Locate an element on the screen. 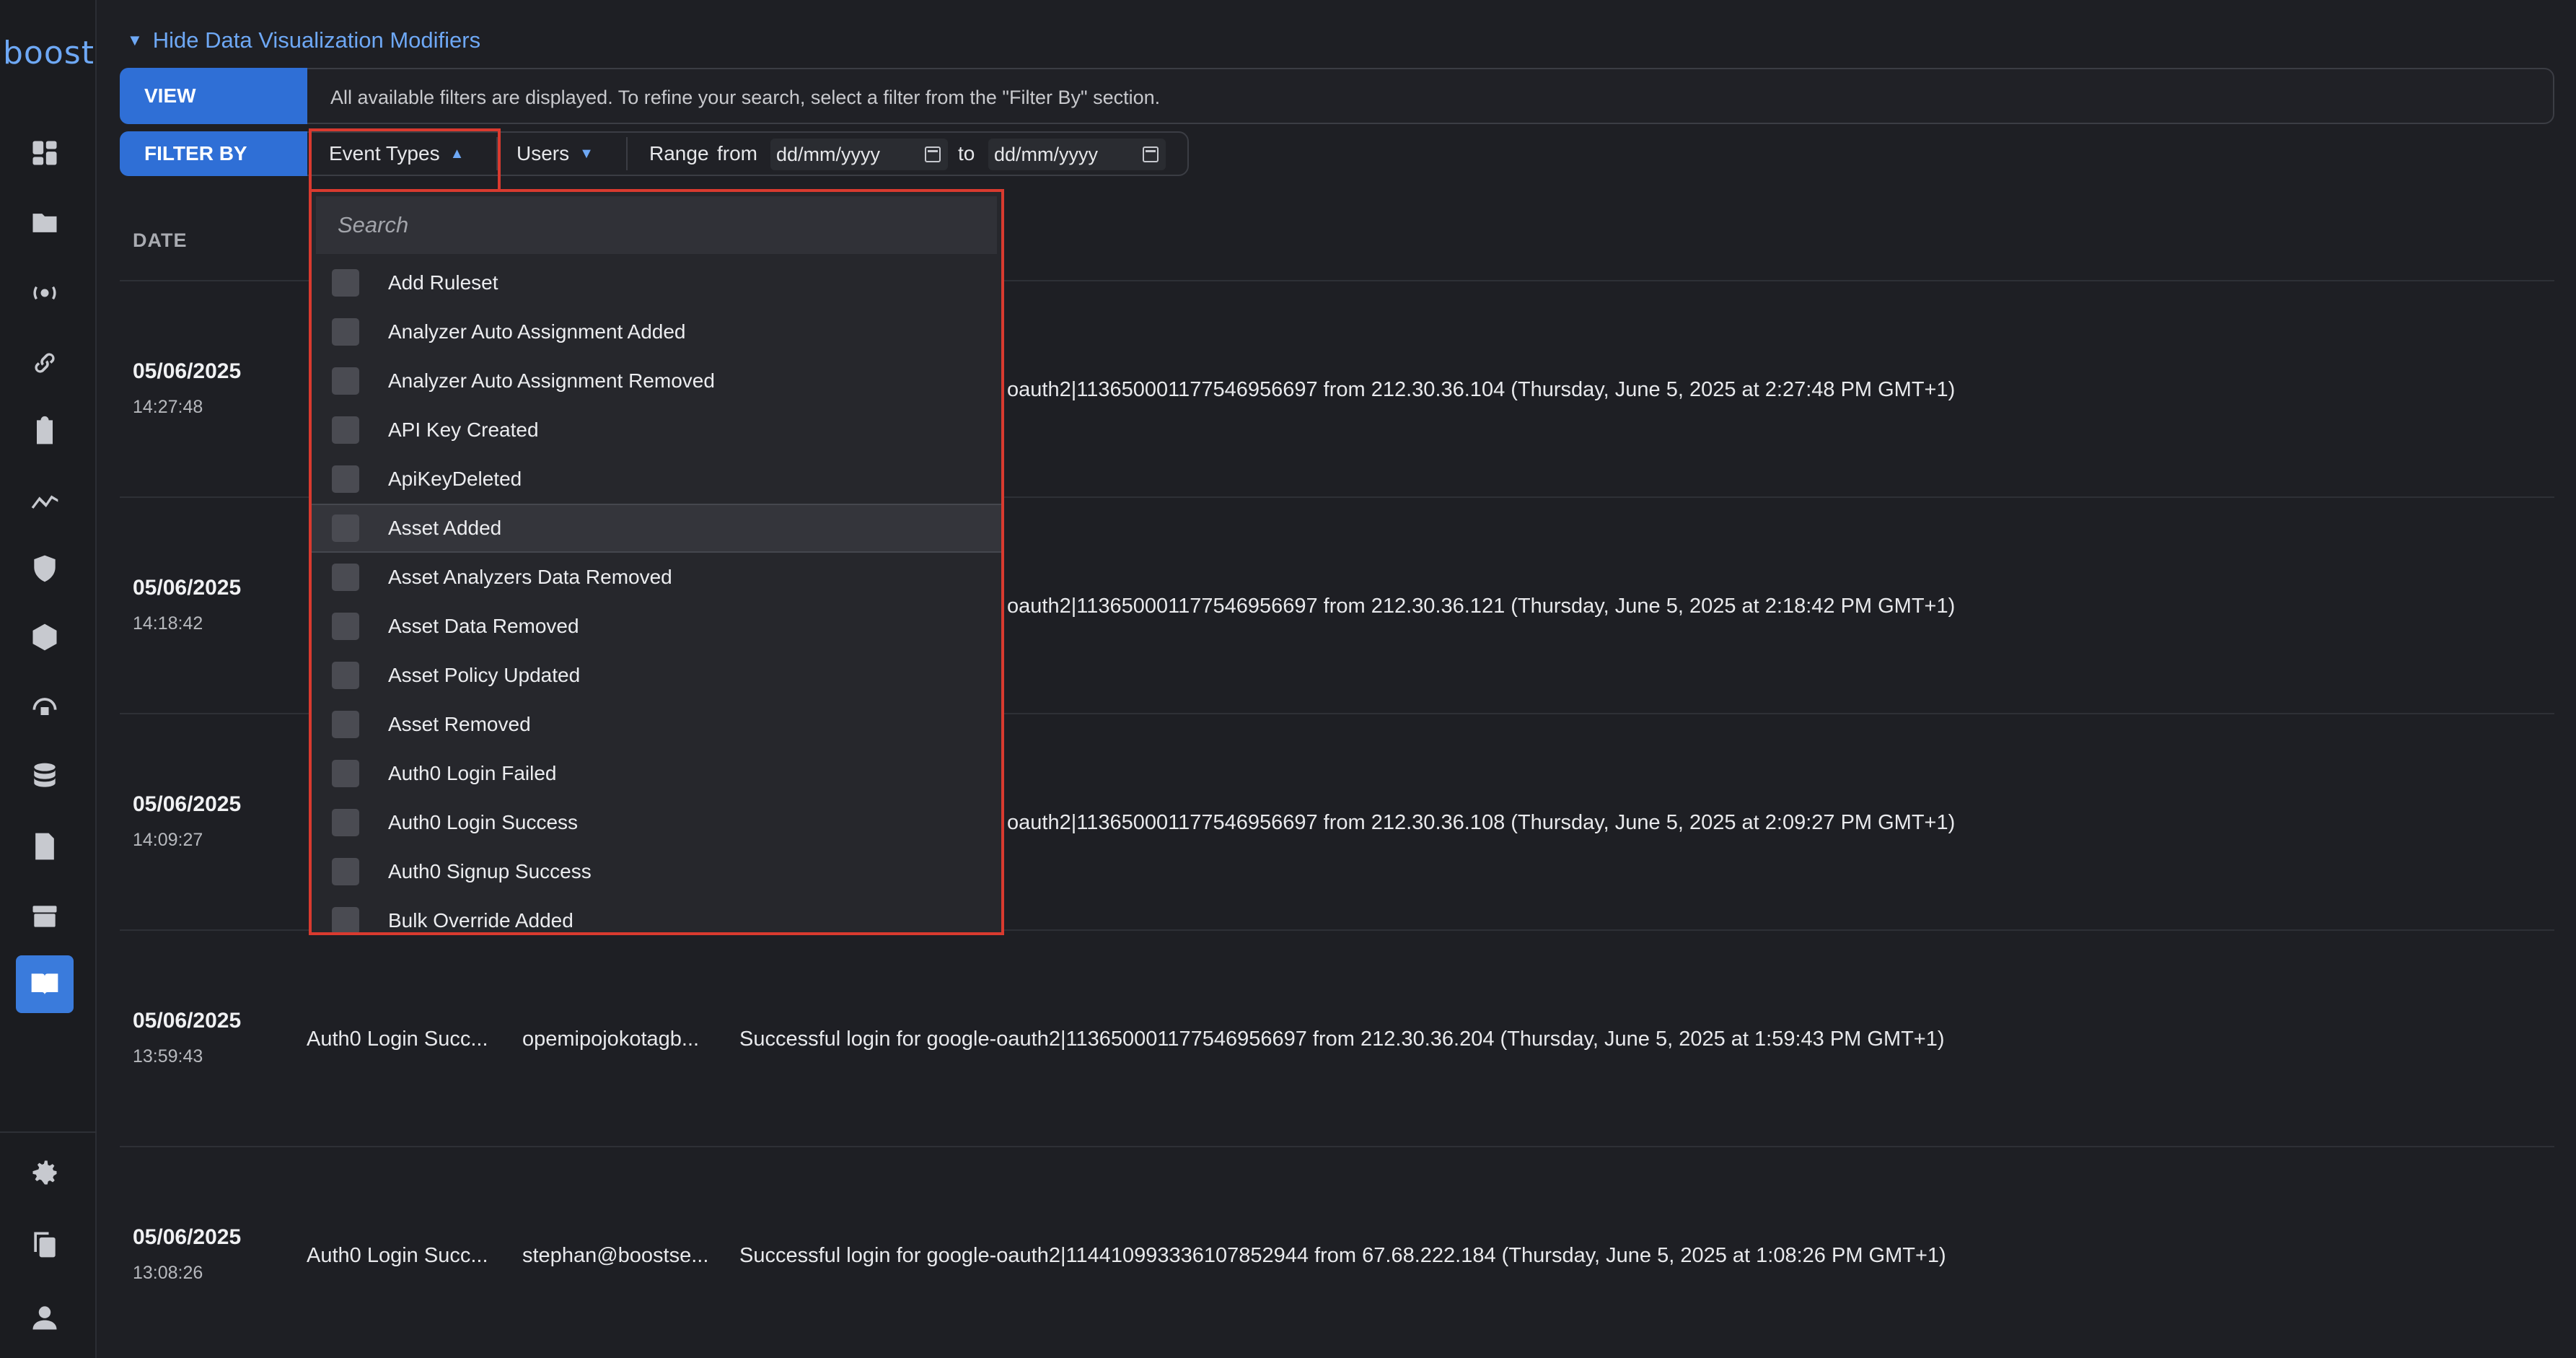 This screenshot has width=2576, height=1358. to-label: to is located at coordinates (966, 153).